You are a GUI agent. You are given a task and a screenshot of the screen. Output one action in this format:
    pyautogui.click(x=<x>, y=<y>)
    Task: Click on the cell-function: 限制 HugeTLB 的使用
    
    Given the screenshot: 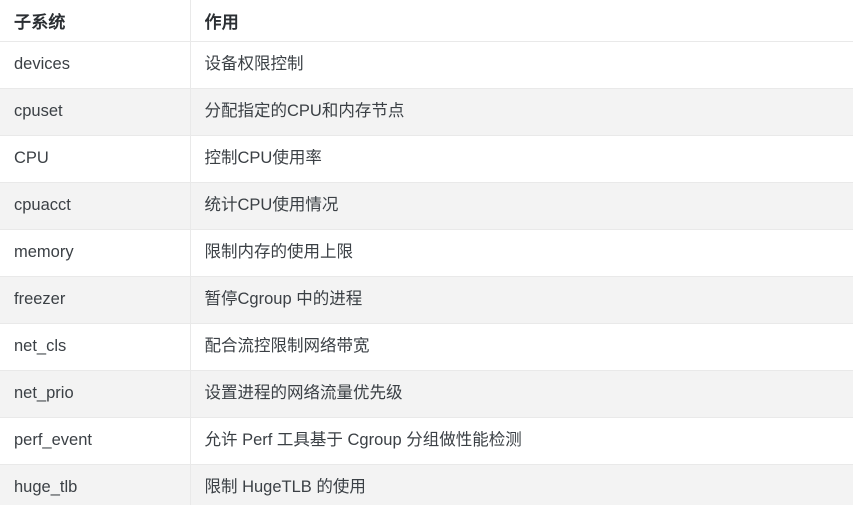 What is the action you would take?
    pyautogui.click(x=521, y=484)
    